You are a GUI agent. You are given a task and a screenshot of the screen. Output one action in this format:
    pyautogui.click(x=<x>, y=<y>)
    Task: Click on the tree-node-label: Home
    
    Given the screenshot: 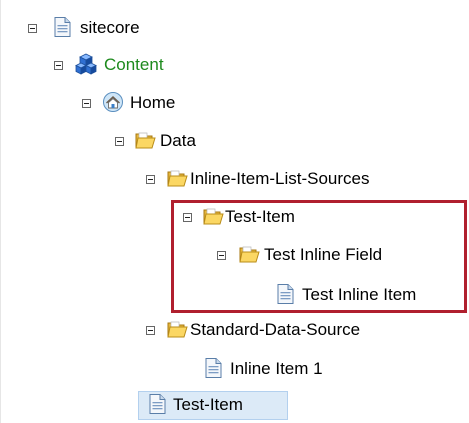 What is the action you would take?
    pyautogui.click(x=153, y=102)
    